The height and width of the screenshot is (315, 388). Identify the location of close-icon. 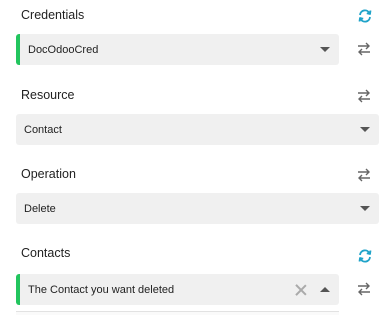
(301, 290).